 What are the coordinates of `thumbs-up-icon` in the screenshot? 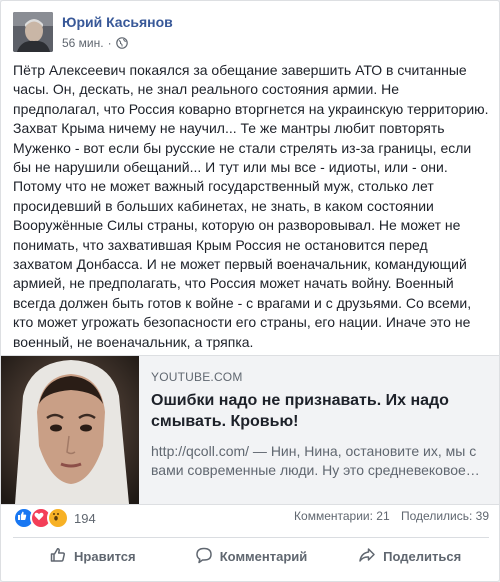 It's located at (58, 556).